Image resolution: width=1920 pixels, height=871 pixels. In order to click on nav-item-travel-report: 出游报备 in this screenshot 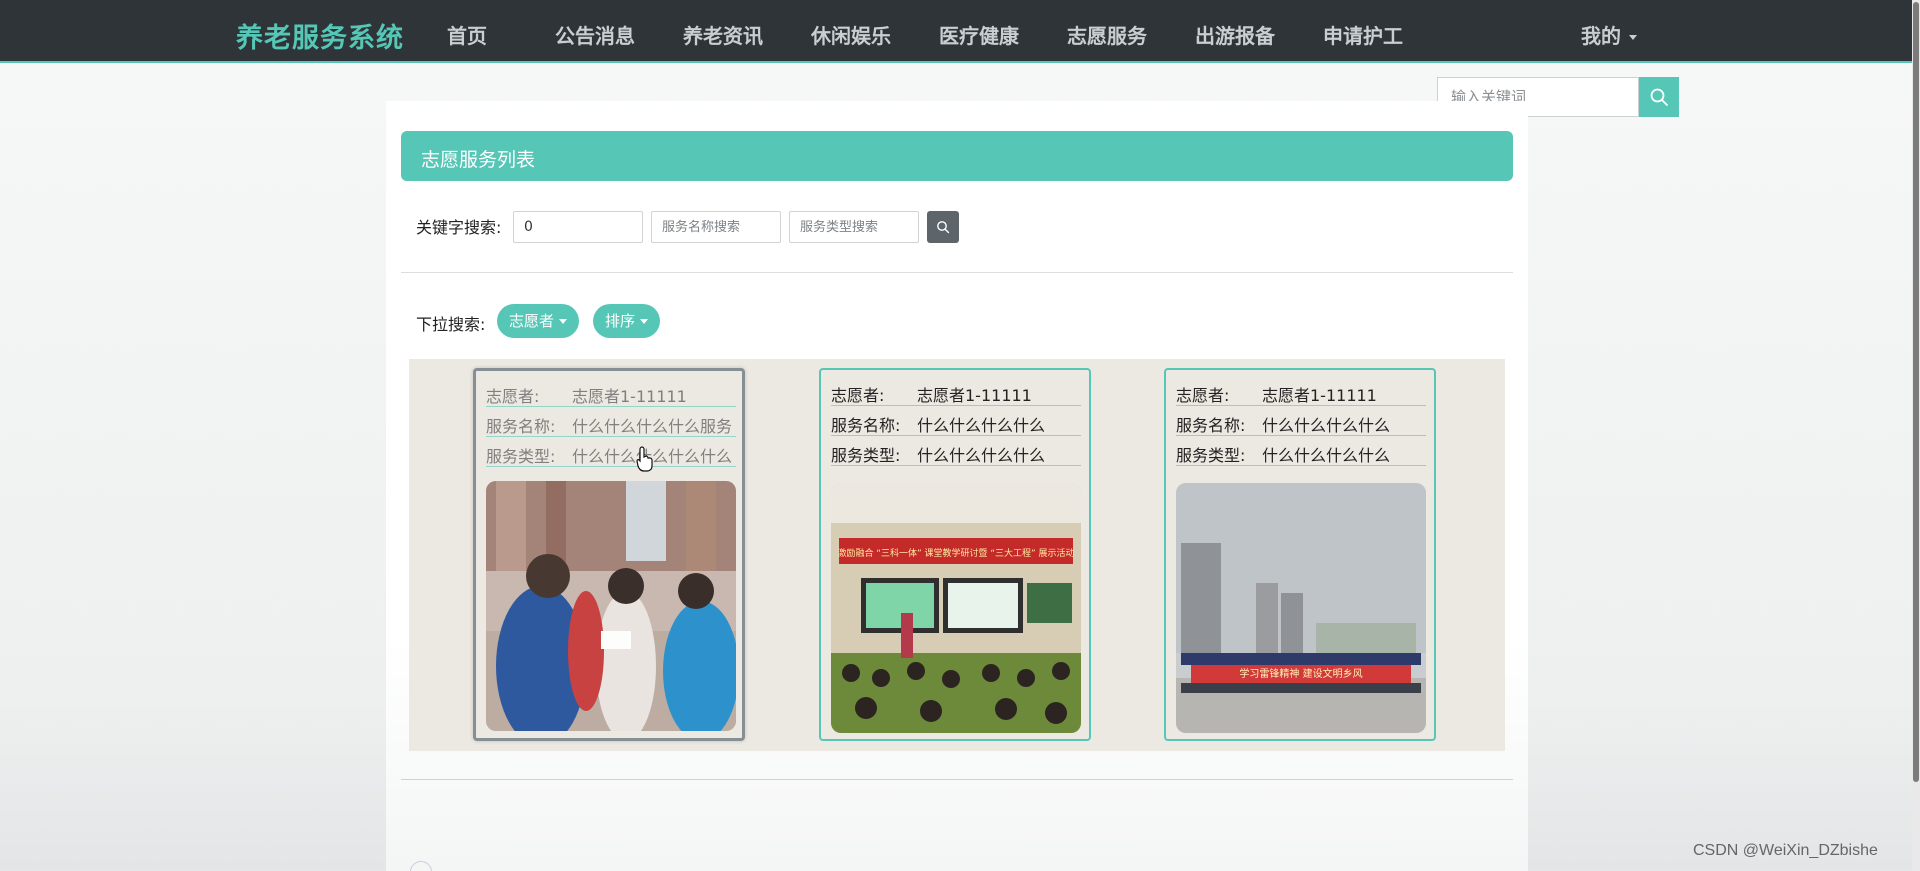, I will do `click(1235, 34)`.